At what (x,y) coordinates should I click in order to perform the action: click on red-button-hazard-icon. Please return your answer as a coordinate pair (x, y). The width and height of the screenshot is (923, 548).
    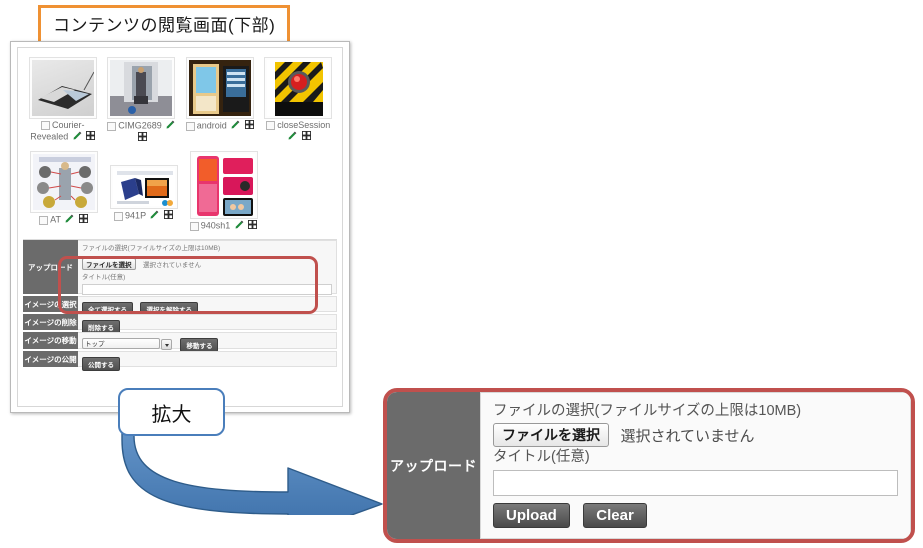
    Looking at the image, I should click on (298, 88).